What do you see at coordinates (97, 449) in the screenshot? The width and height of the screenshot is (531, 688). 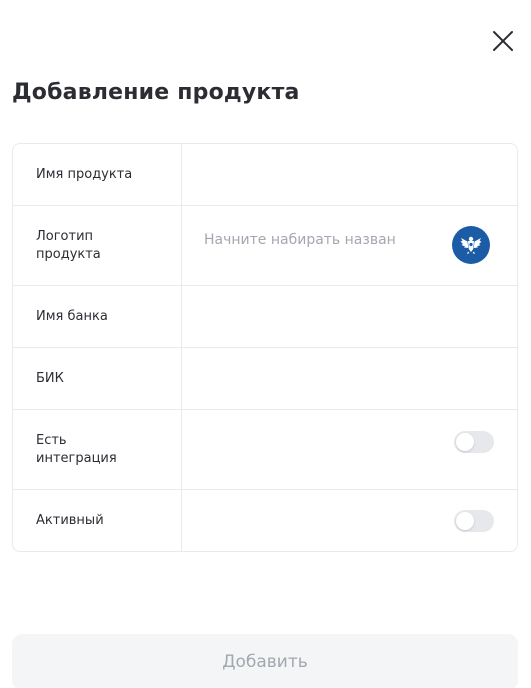 I see `has-integration-label: Есть интеграция` at bounding box center [97, 449].